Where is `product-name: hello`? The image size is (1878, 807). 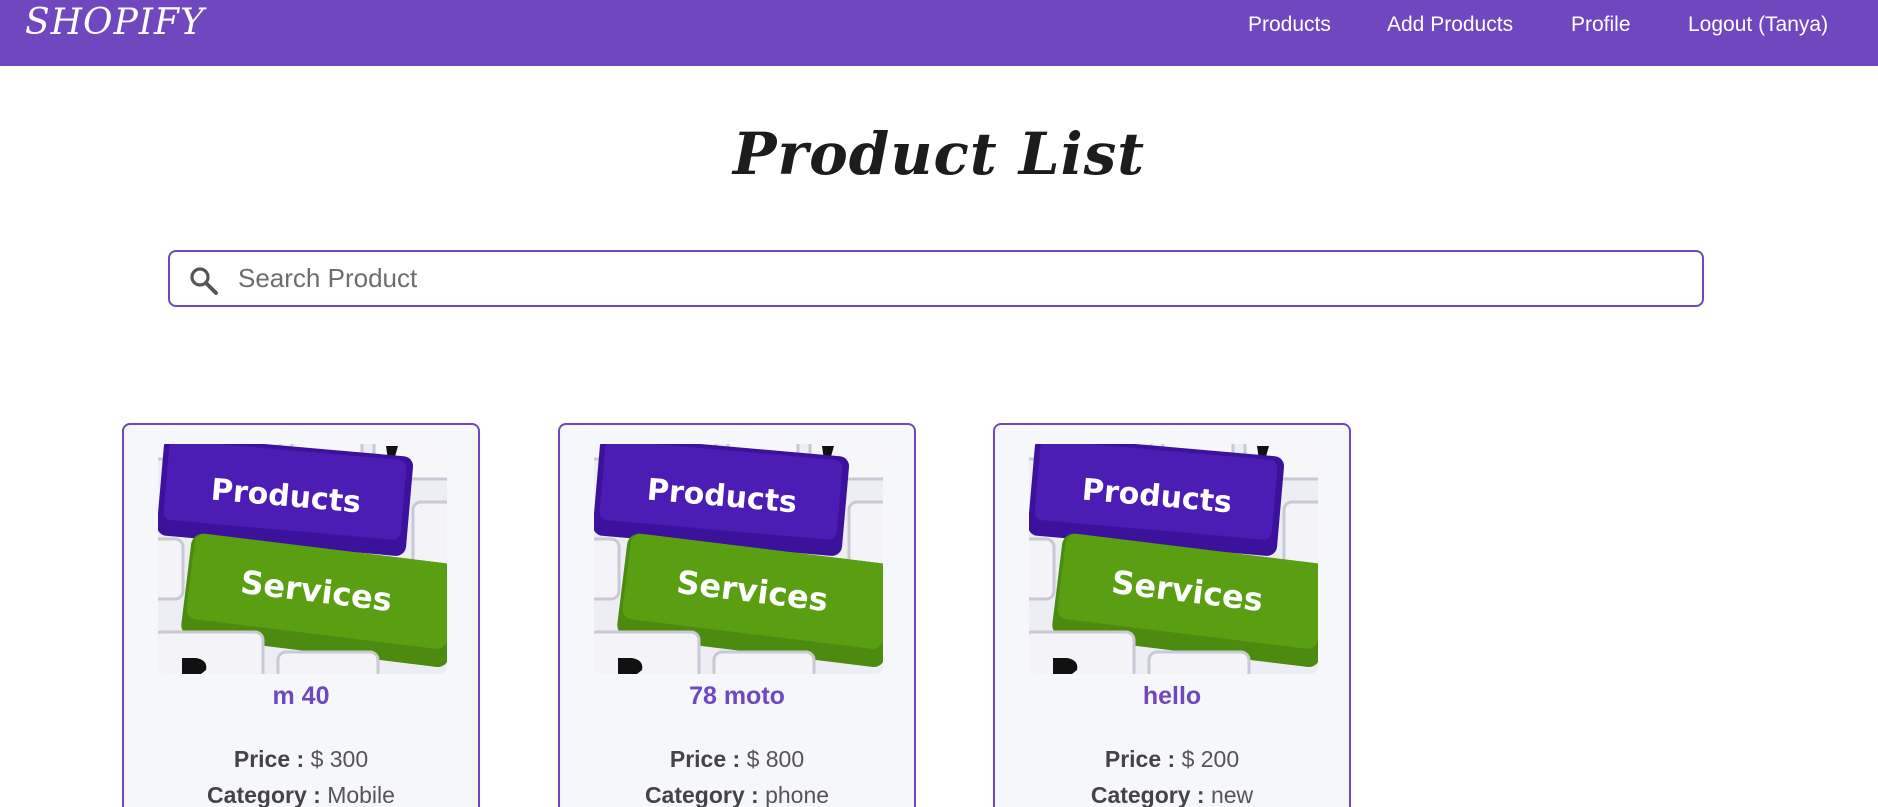
product-name: hello is located at coordinates (1172, 696).